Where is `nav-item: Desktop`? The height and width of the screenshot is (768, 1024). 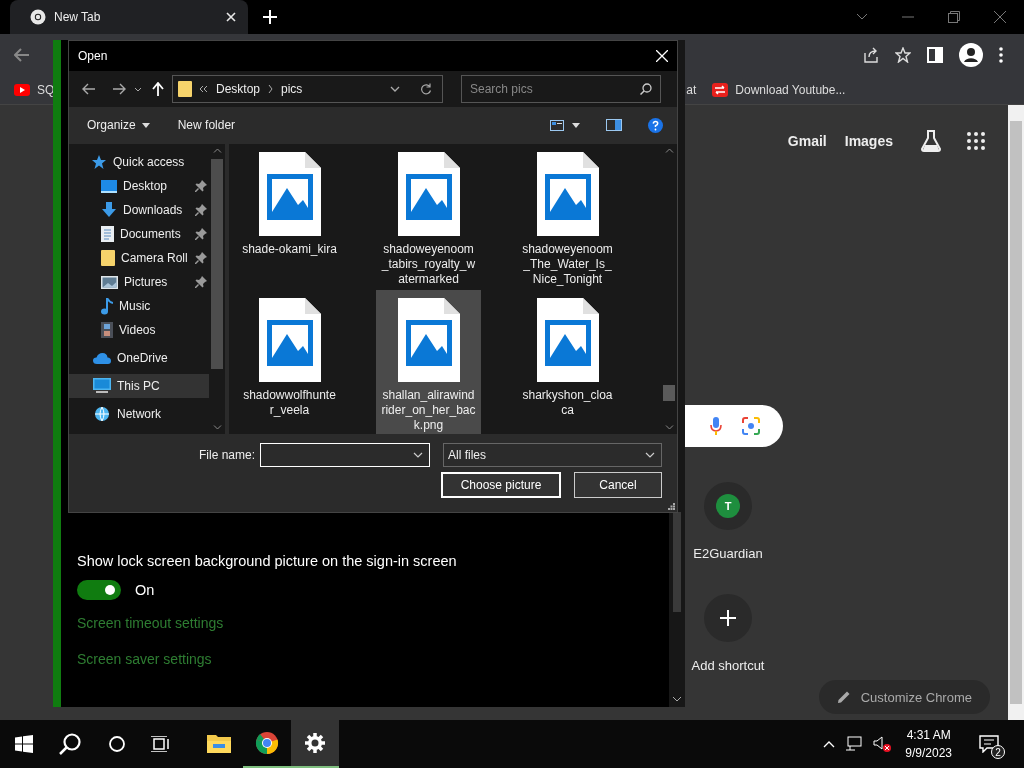
nav-item: Desktop is located at coordinates (139, 186).